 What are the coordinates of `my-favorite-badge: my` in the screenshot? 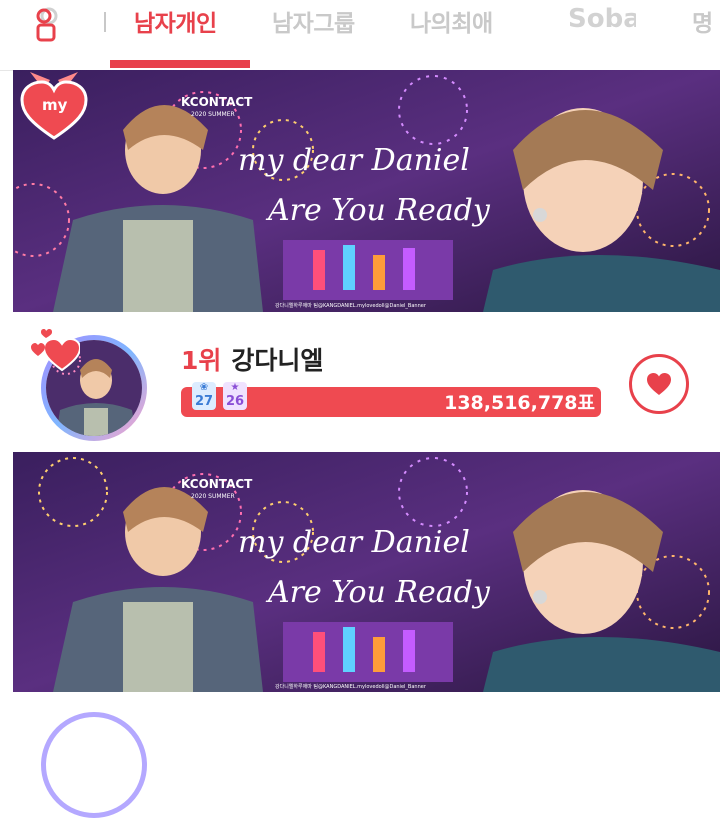 It's located at (54, 106).